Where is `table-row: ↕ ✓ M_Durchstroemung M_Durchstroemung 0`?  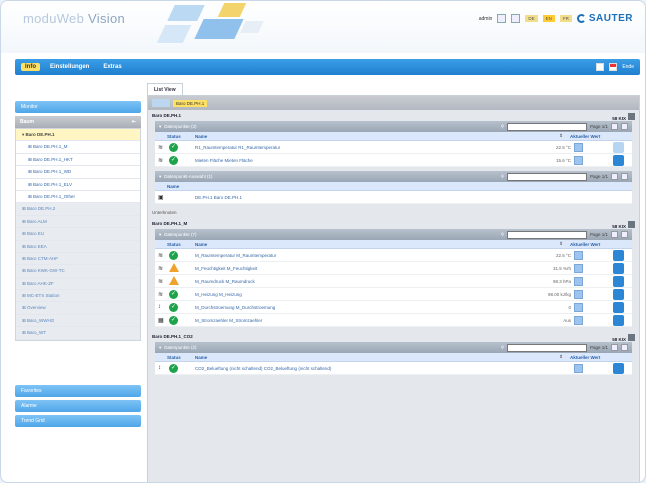
table-row: ↕ ✓ M_Durchstroemung M_Durchstroemung 0 is located at coordinates (393, 307).